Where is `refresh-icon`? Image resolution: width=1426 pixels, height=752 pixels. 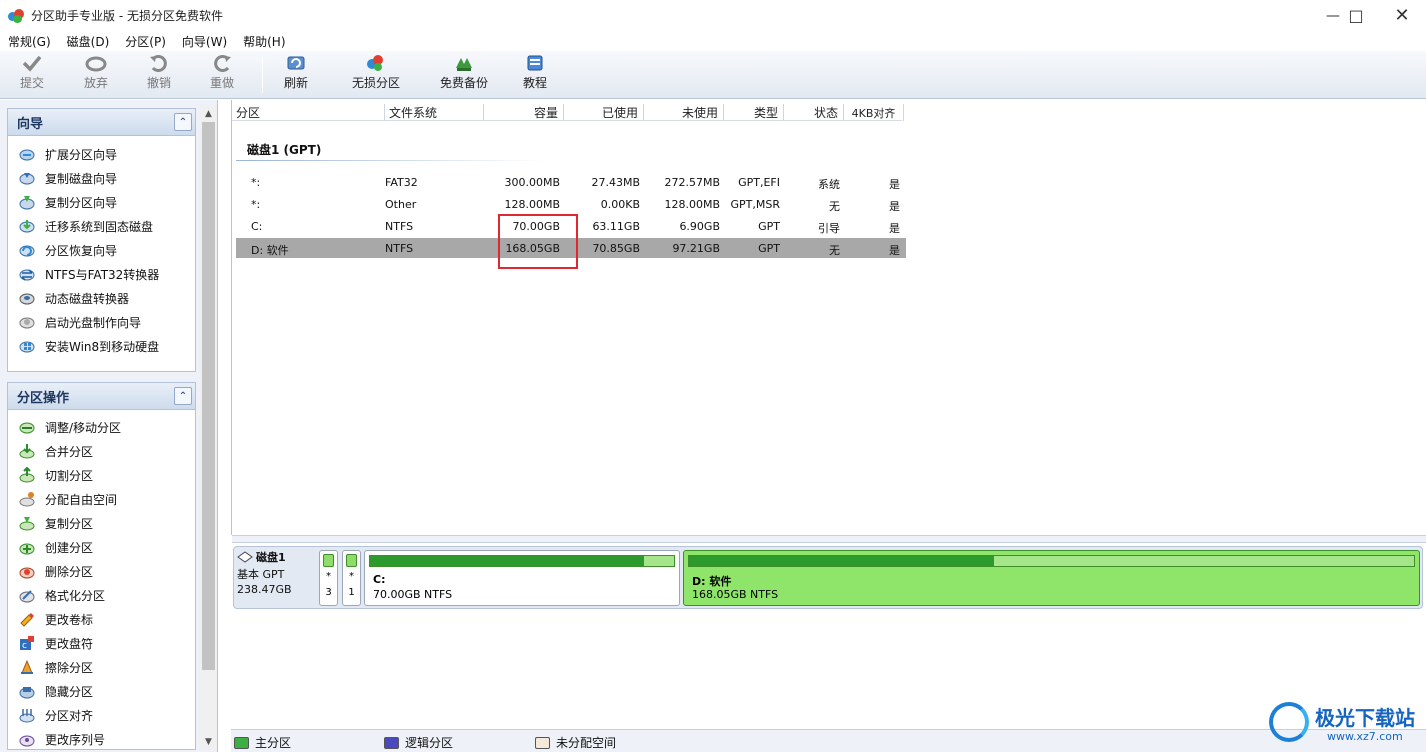 refresh-icon is located at coordinates (296, 63).